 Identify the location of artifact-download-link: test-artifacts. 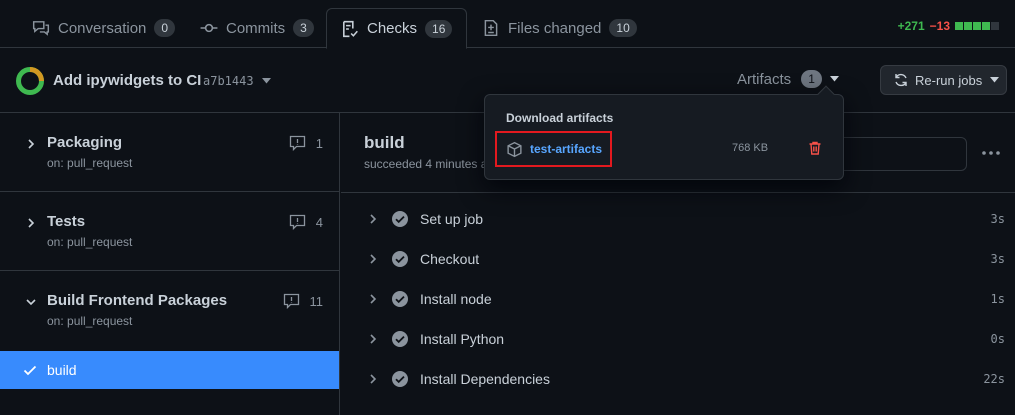
(553, 149).